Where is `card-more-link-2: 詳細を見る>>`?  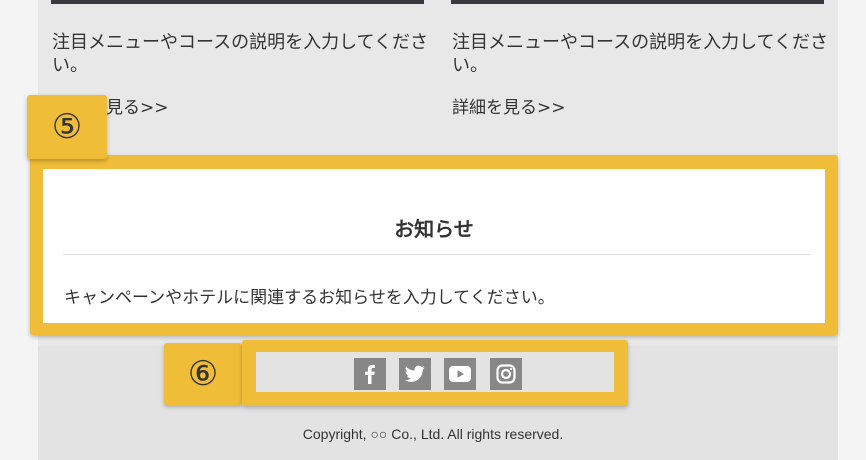 card-more-link-2: 詳細を見る>> is located at coordinates (509, 108).